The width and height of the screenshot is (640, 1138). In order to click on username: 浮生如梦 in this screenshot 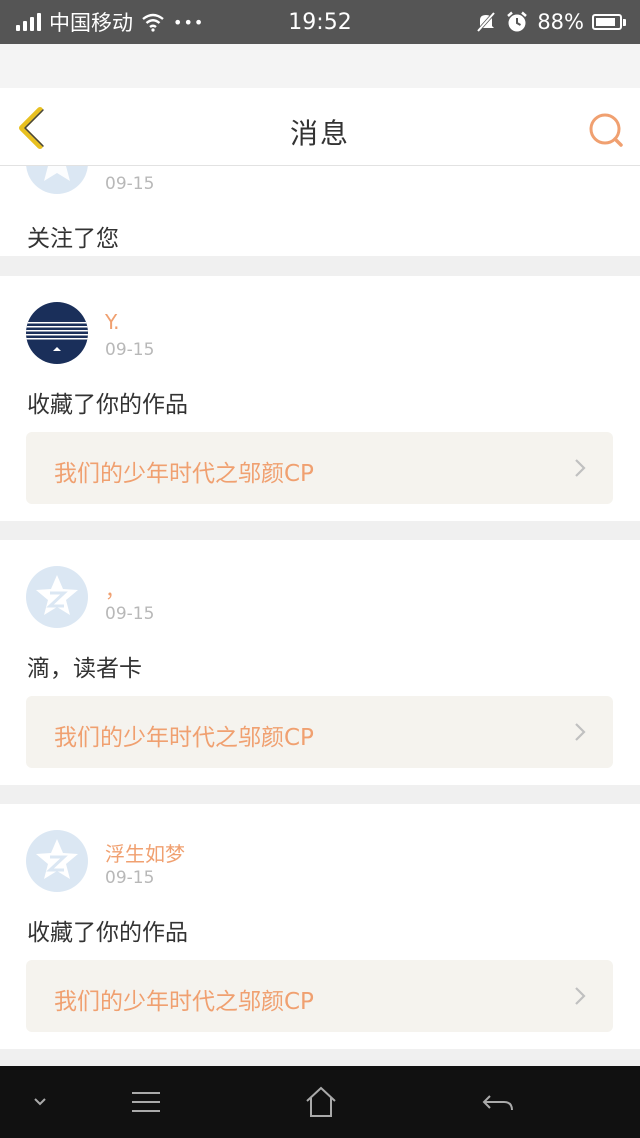, I will do `click(145, 852)`.